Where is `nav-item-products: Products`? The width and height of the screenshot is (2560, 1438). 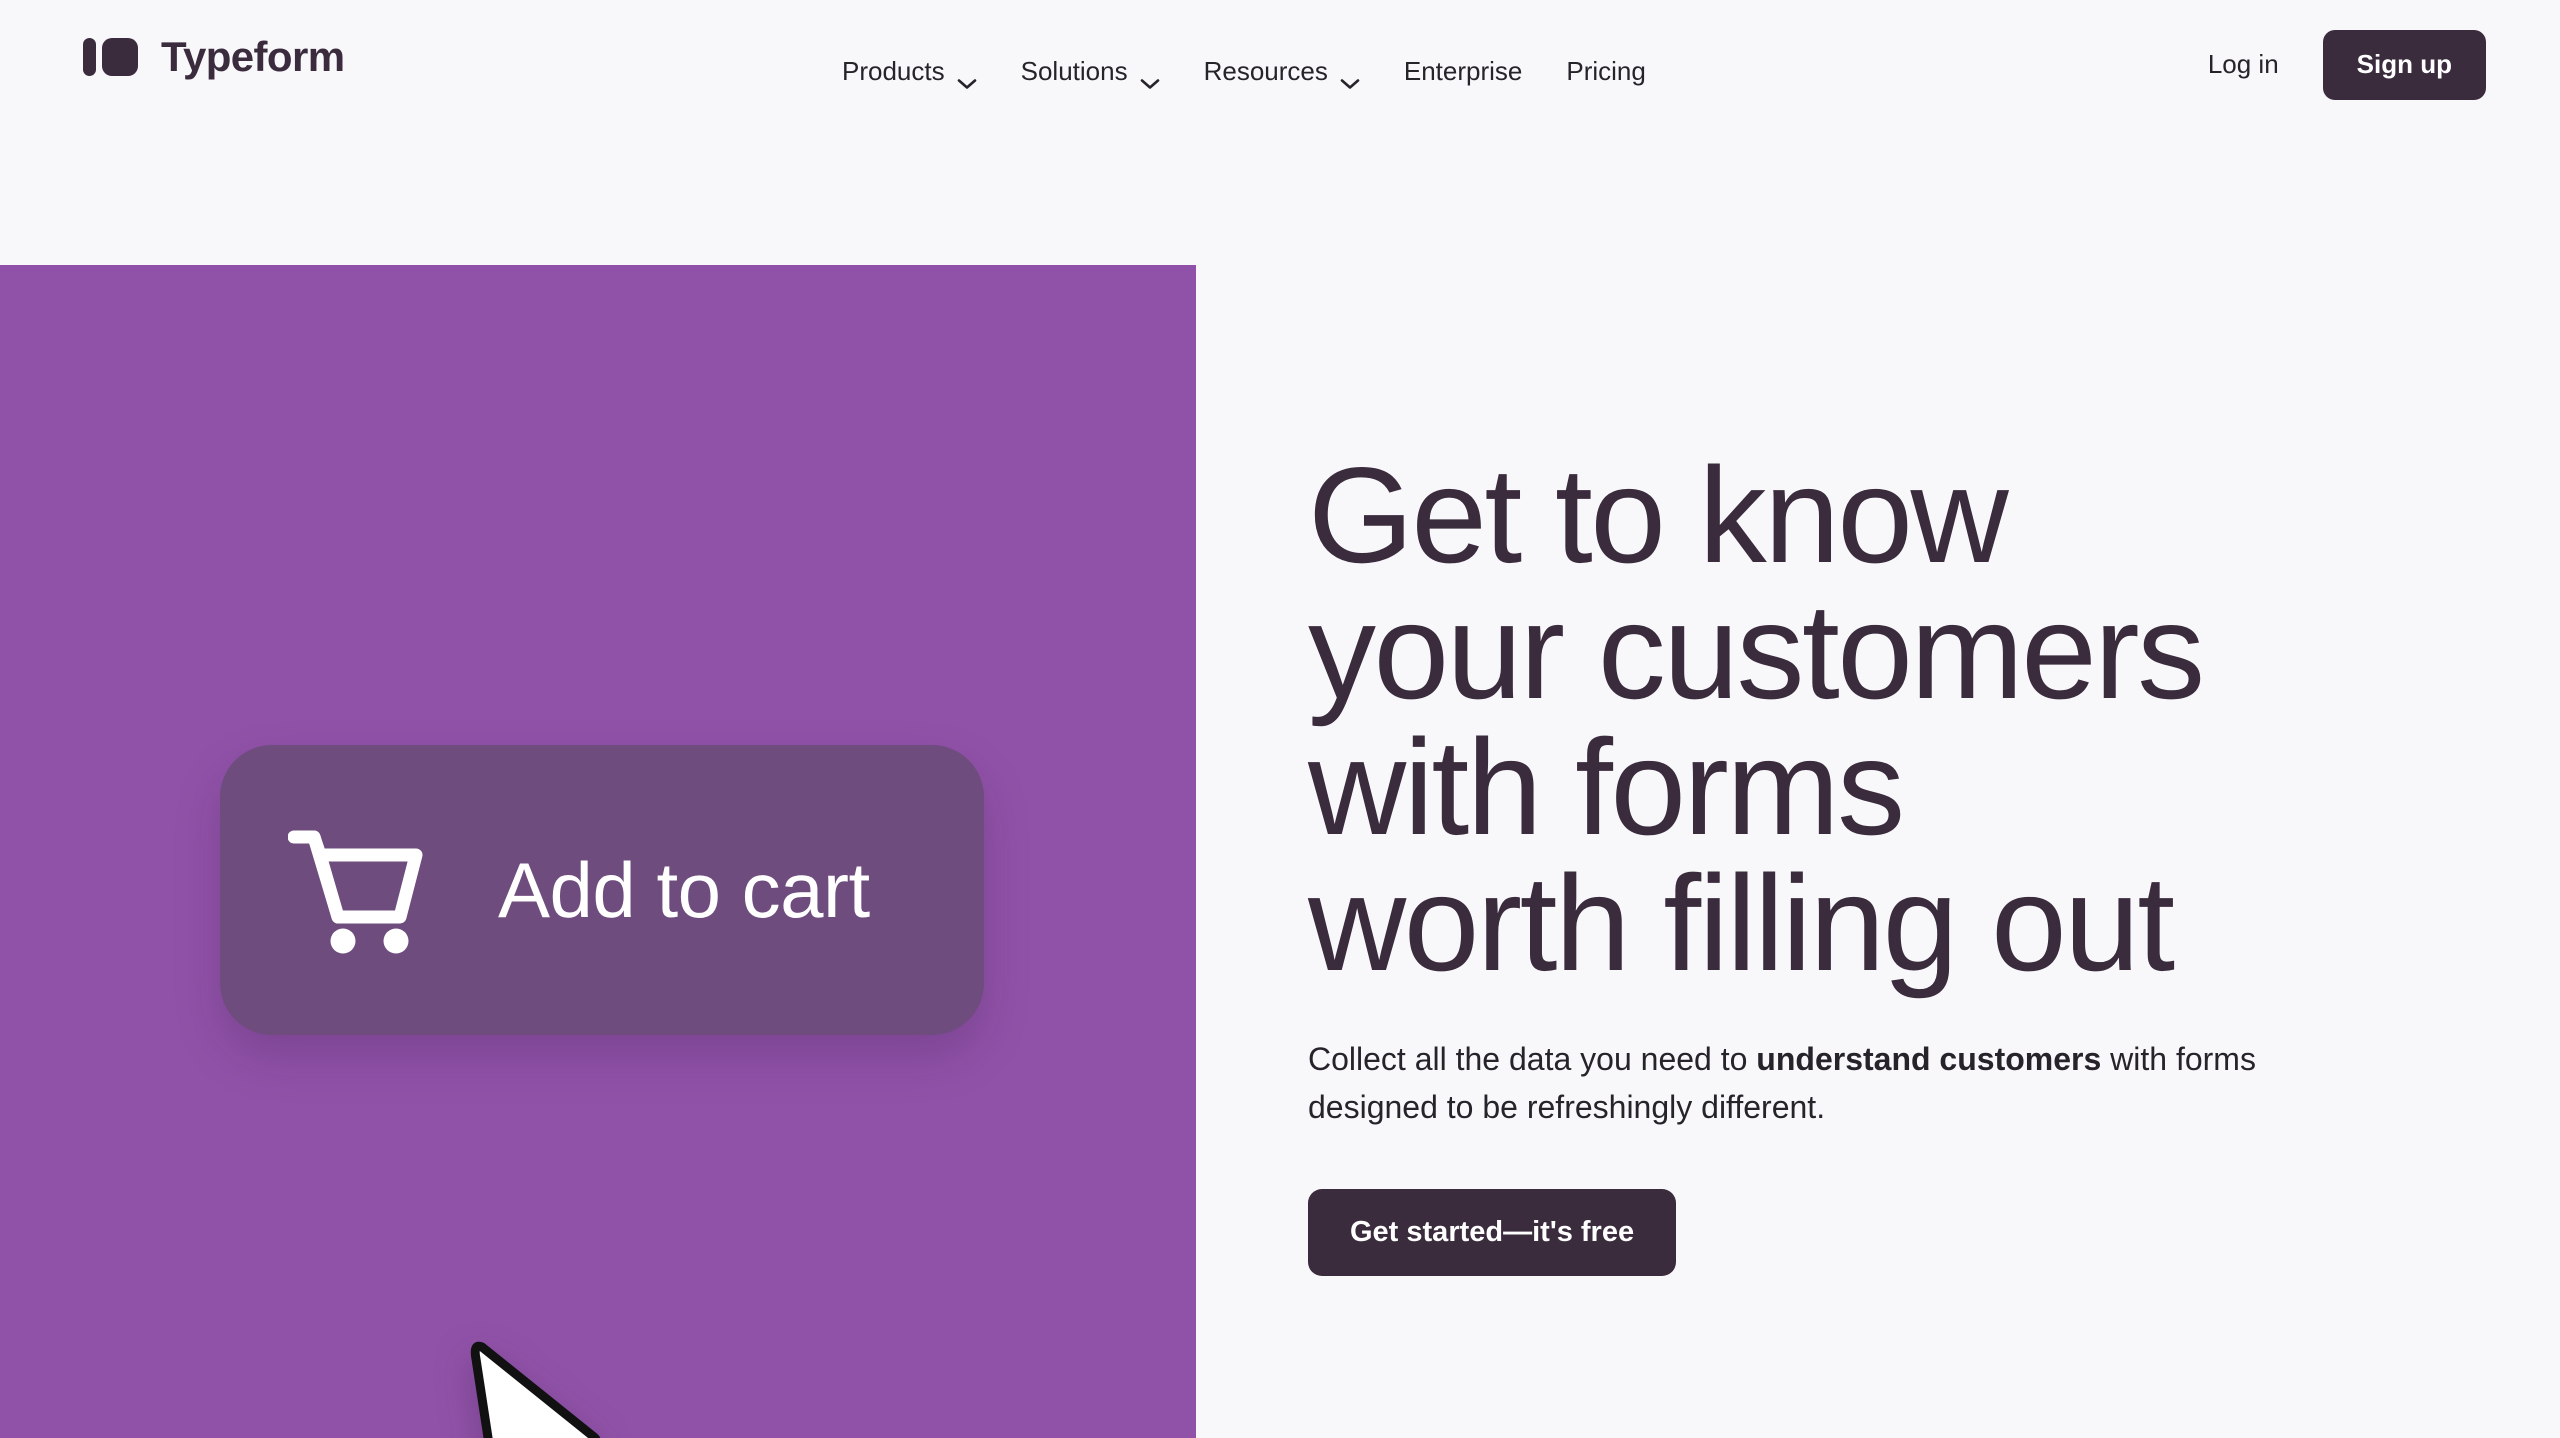 nav-item-products: Products is located at coordinates (909, 71).